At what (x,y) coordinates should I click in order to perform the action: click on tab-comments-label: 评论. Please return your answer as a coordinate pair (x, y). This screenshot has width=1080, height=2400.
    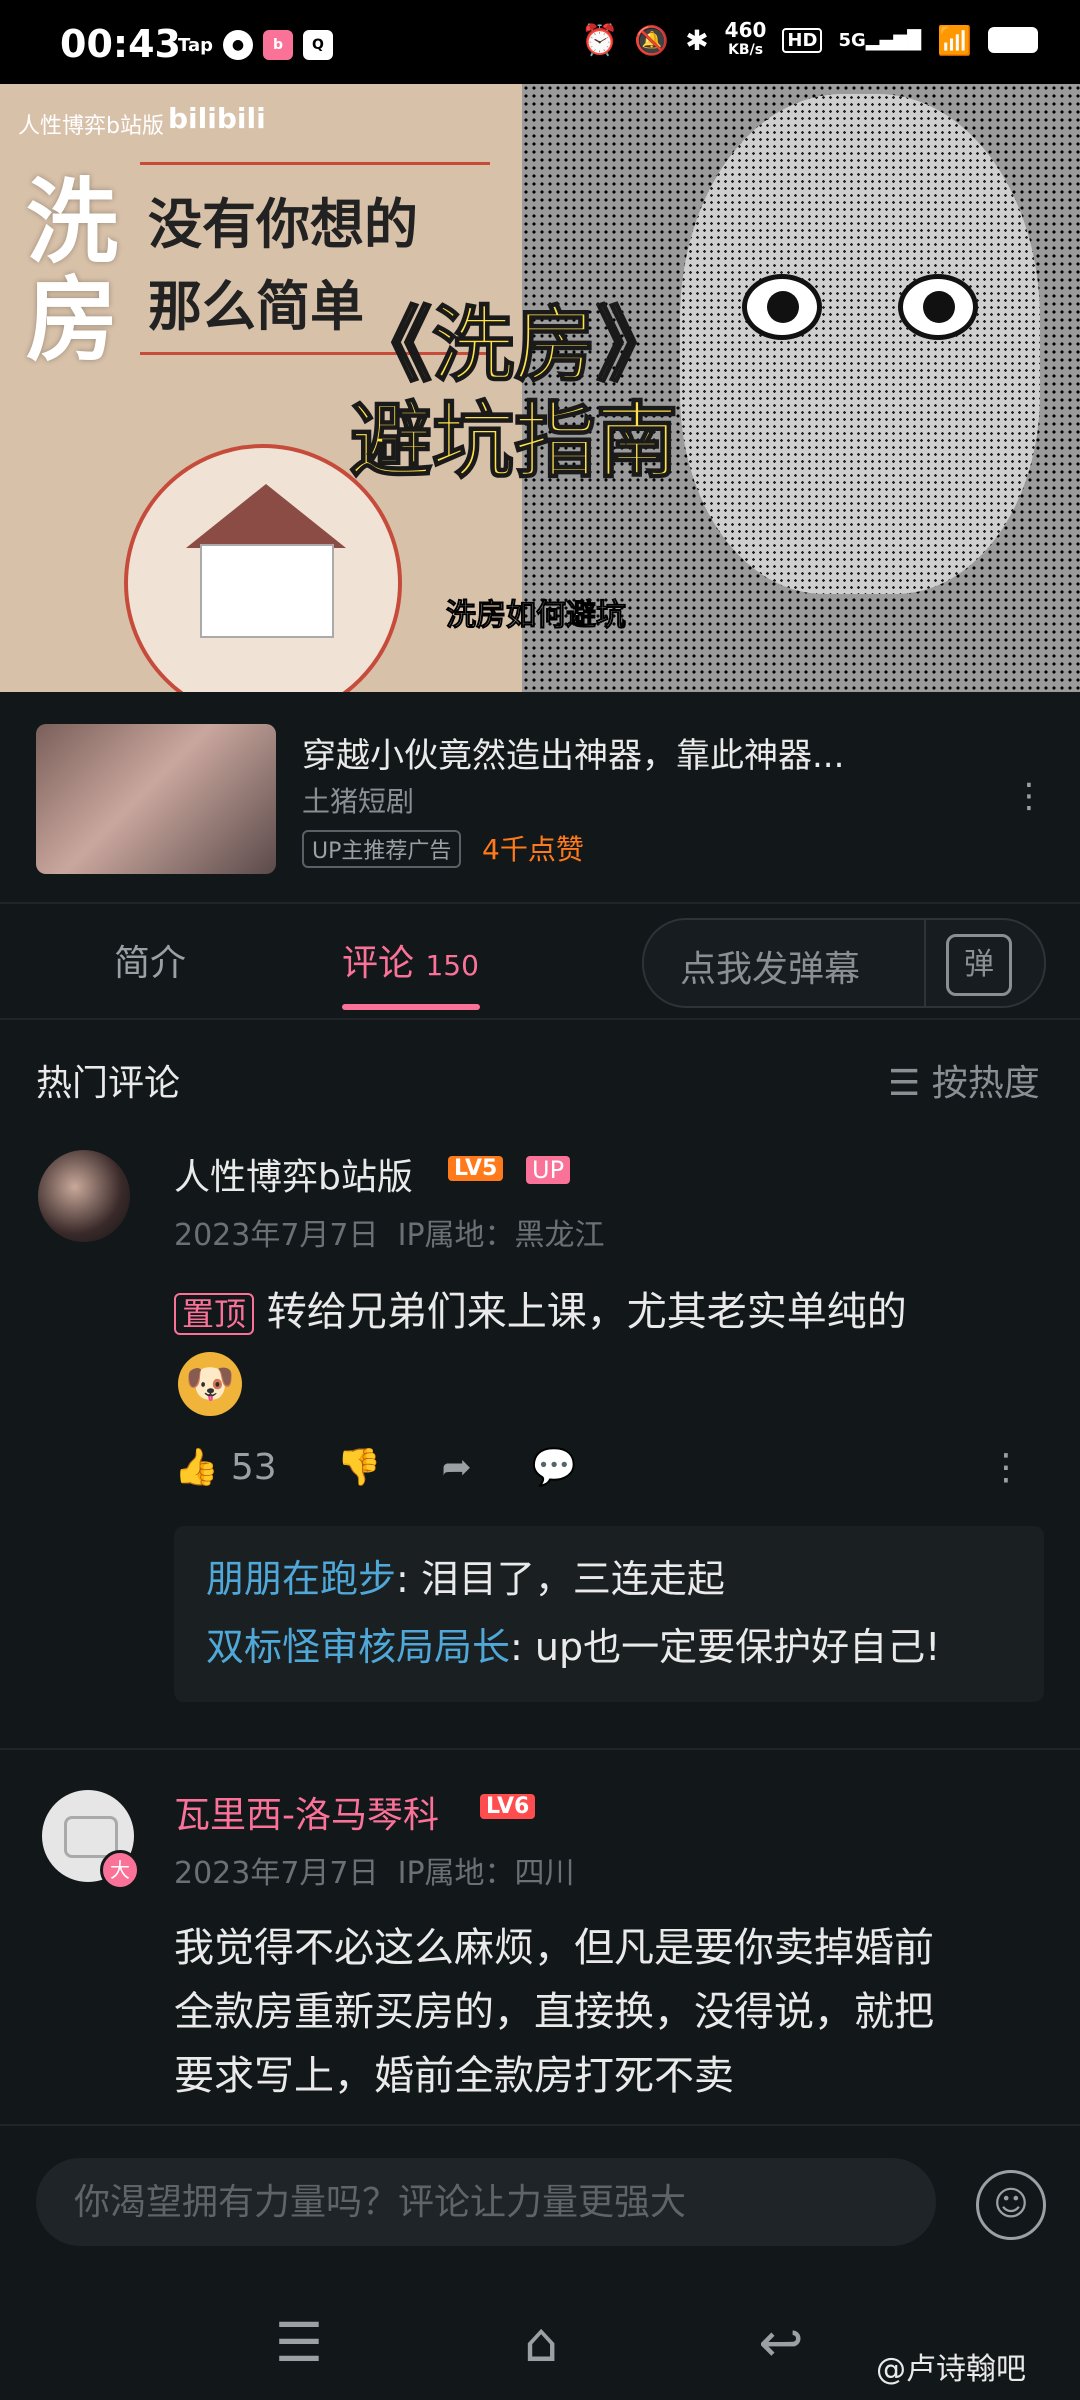
    Looking at the image, I should click on (378, 963).